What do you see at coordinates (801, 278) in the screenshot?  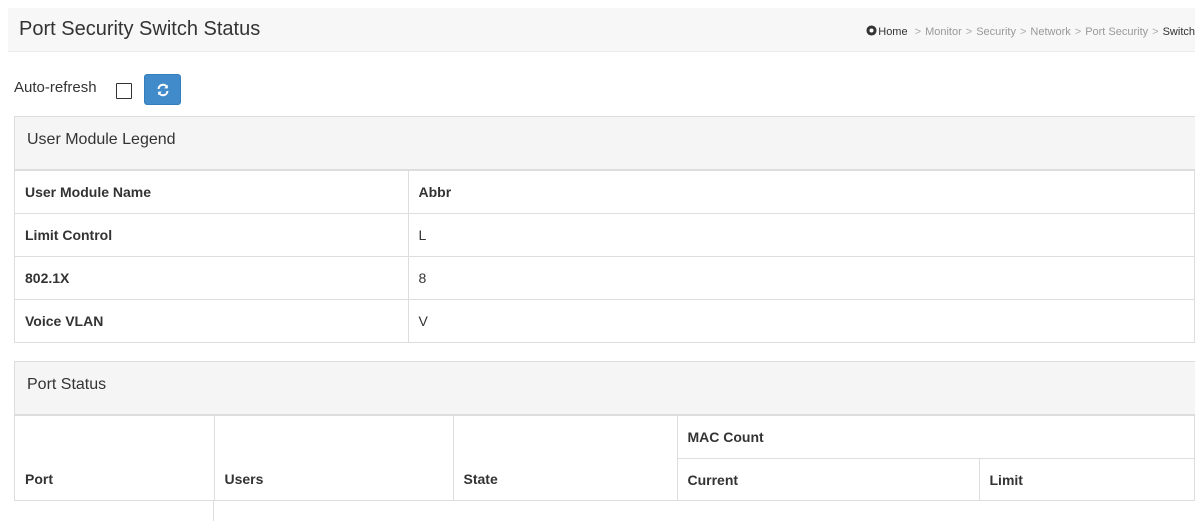 I see `abbr-cell: 8` at bounding box center [801, 278].